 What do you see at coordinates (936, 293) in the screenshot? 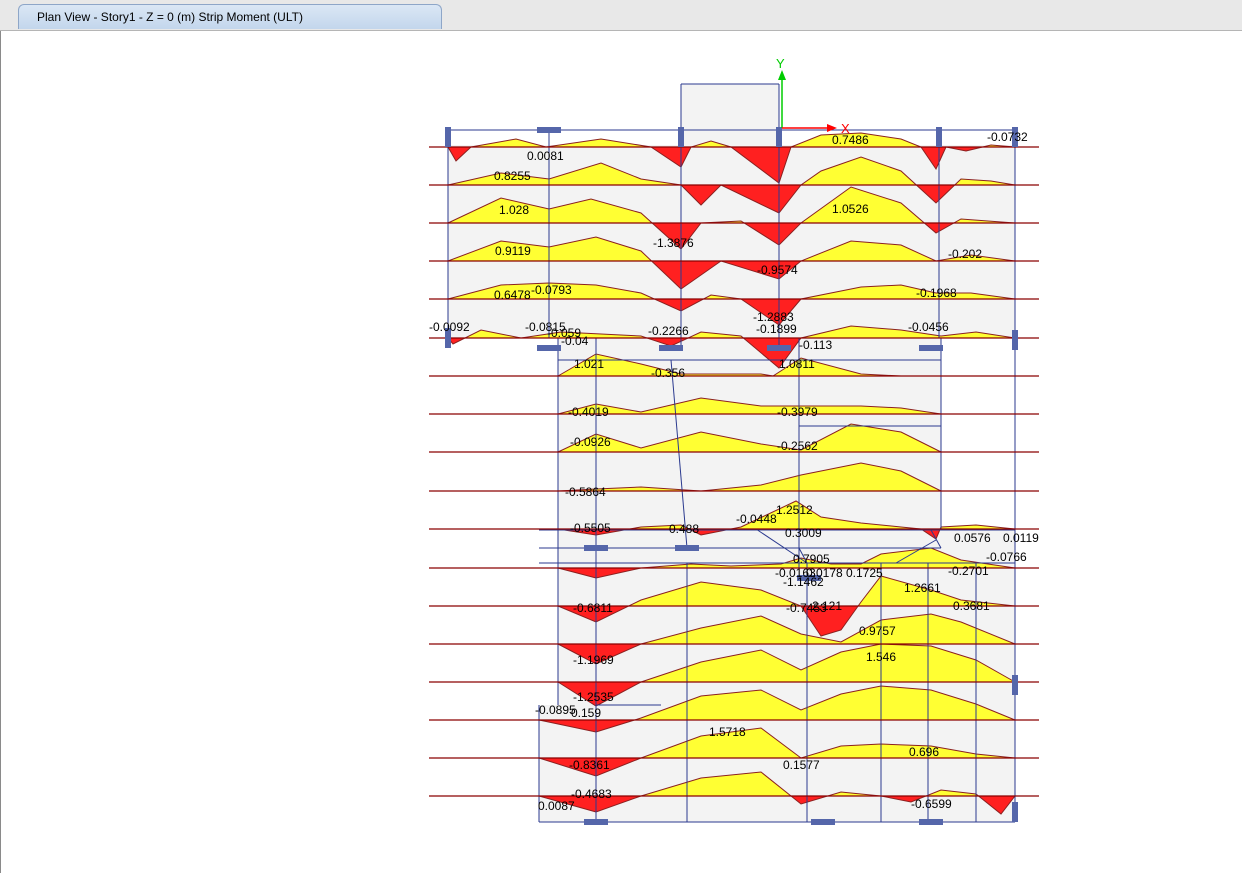
I see `moment-value-label: -0.1968` at bounding box center [936, 293].